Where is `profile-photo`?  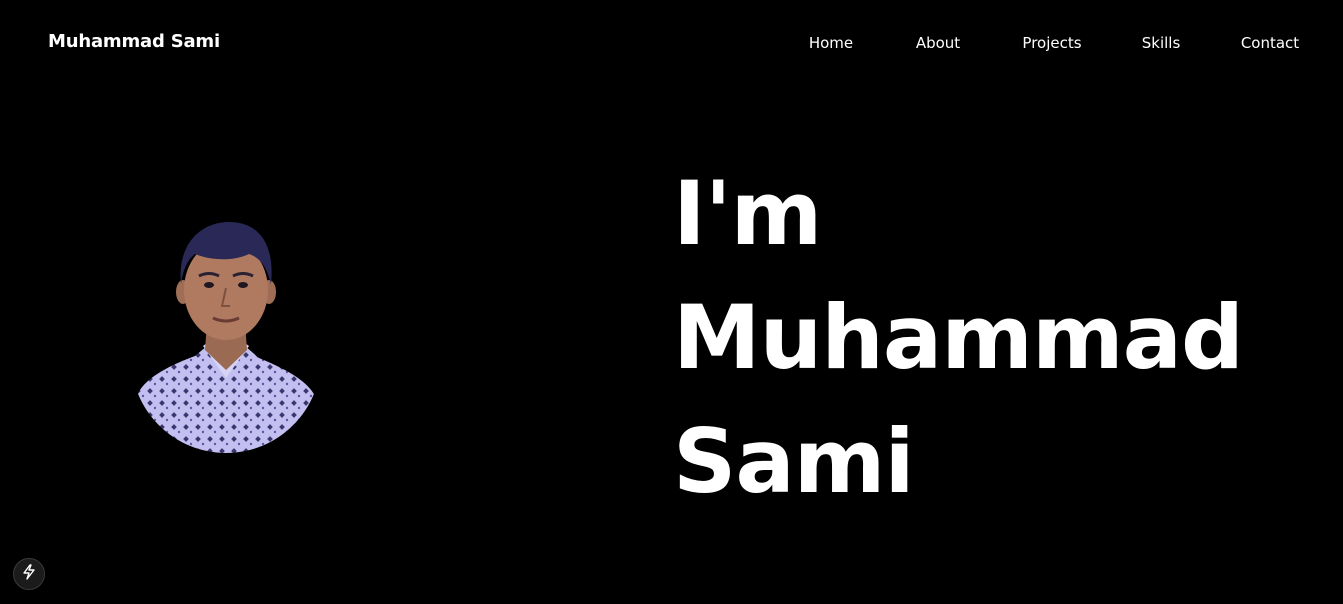
profile-photo is located at coordinates (226, 337).